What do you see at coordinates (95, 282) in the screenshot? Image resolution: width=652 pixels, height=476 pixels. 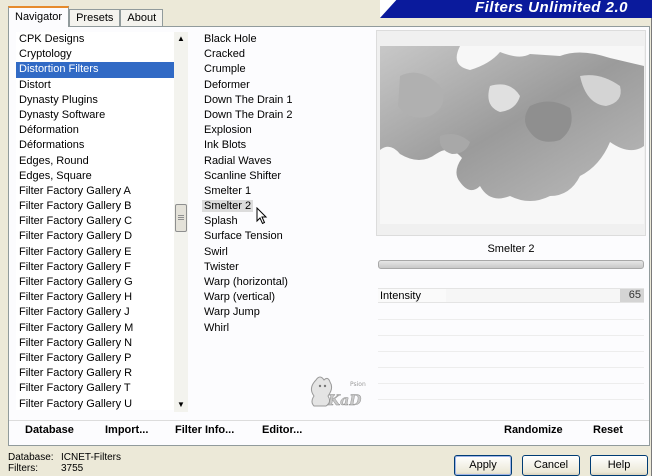 I see `category-item: Filter Factory Gallery G` at bounding box center [95, 282].